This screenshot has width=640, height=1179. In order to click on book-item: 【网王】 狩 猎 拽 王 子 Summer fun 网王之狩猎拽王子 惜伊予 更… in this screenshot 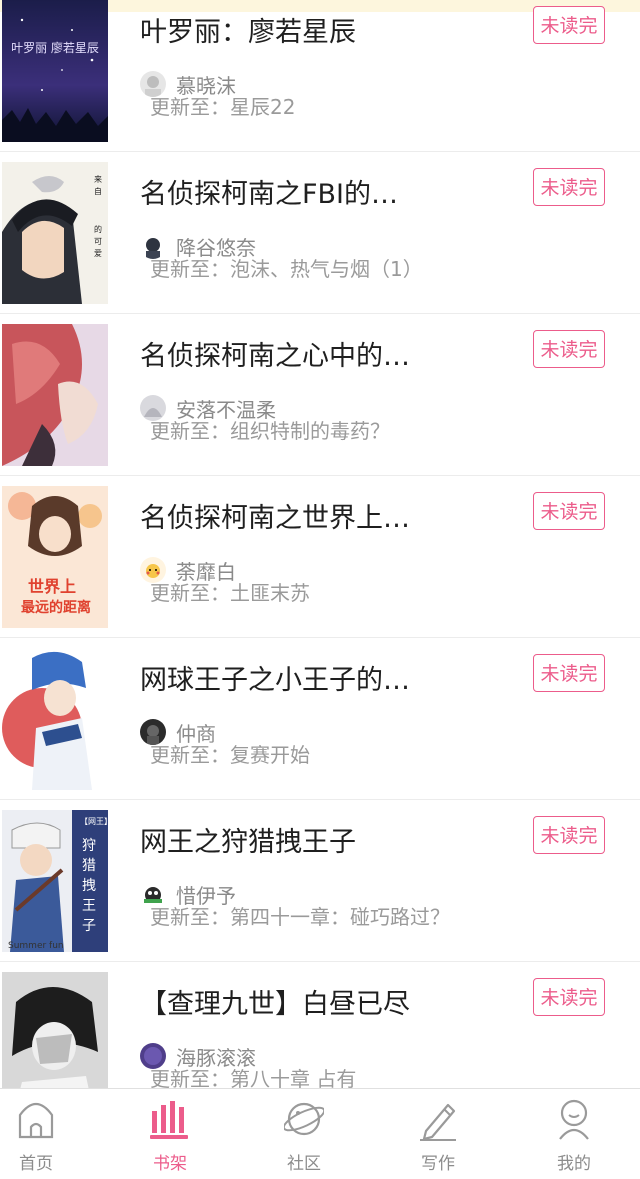, I will do `click(320, 881)`.